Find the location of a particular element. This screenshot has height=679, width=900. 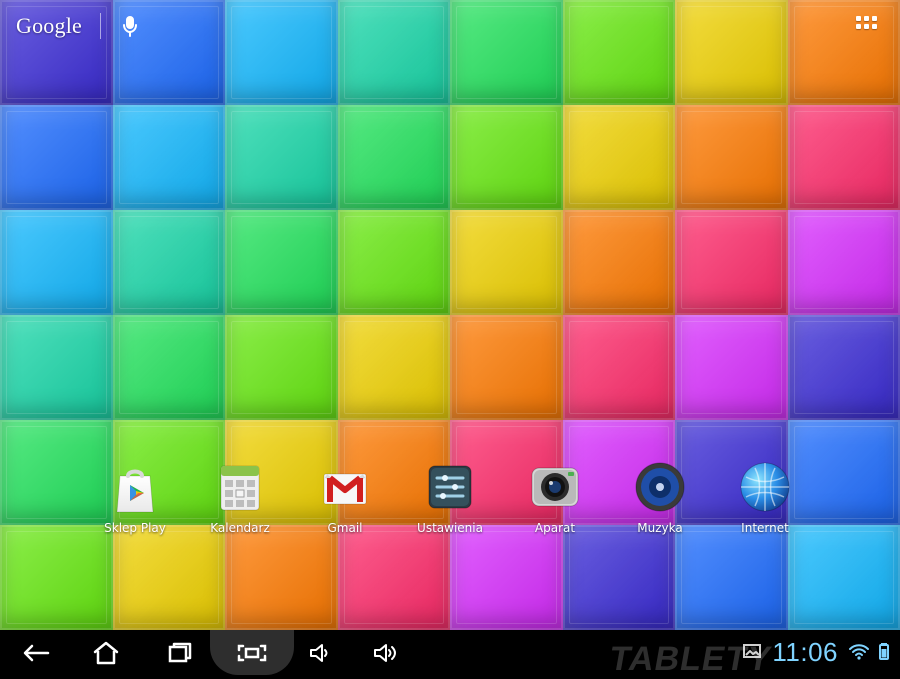

gmail-icon is located at coordinates (345, 487).